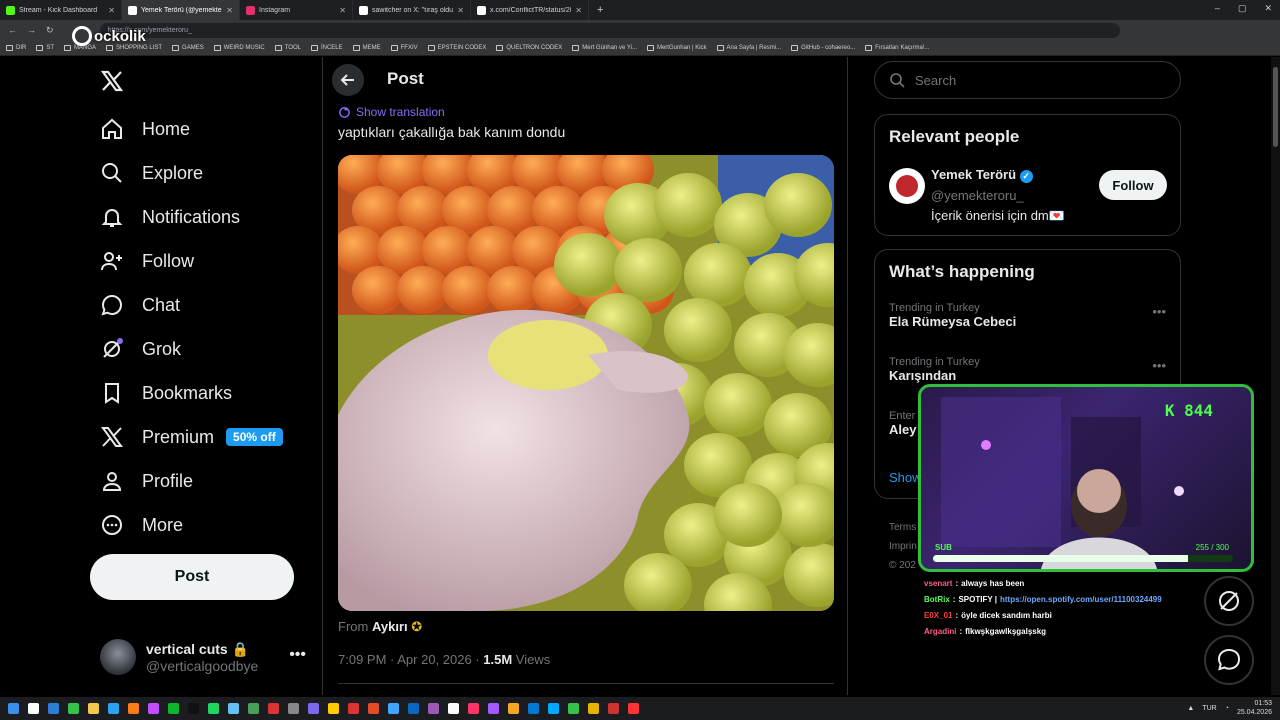 Image resolution: width=1280 pixels, height=720 pixels. What do you see at coordinates (902, 423) in the screenshot?
I see `trend-item: Enter Aley` at bounding box center [902, 423].